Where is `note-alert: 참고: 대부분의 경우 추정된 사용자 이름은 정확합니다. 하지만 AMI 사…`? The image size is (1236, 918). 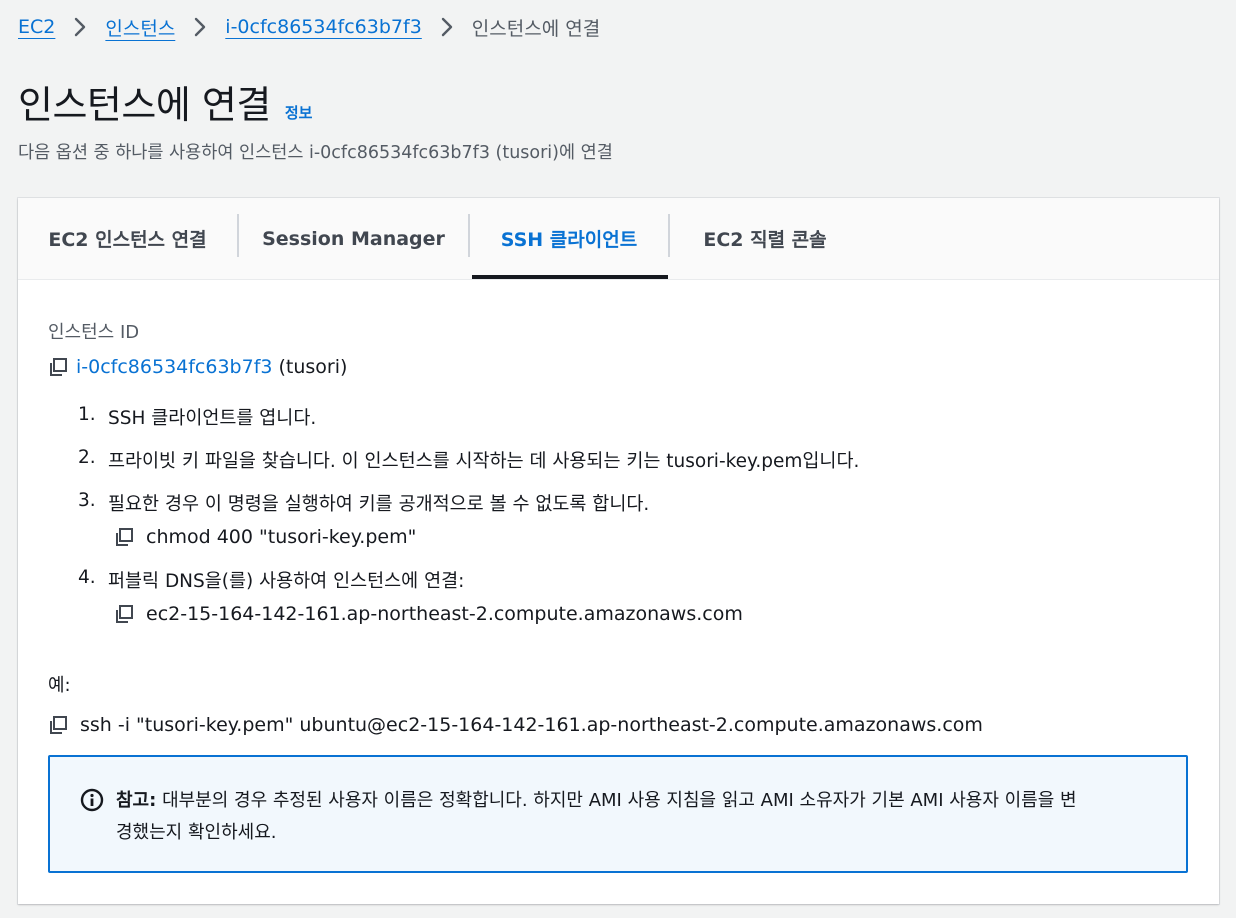 note-alert: 참고: 대부분의 경우 추정된 사용자 이름은 정확합니다. 하지만 AMI 사… is located at coordinates (618, 814).